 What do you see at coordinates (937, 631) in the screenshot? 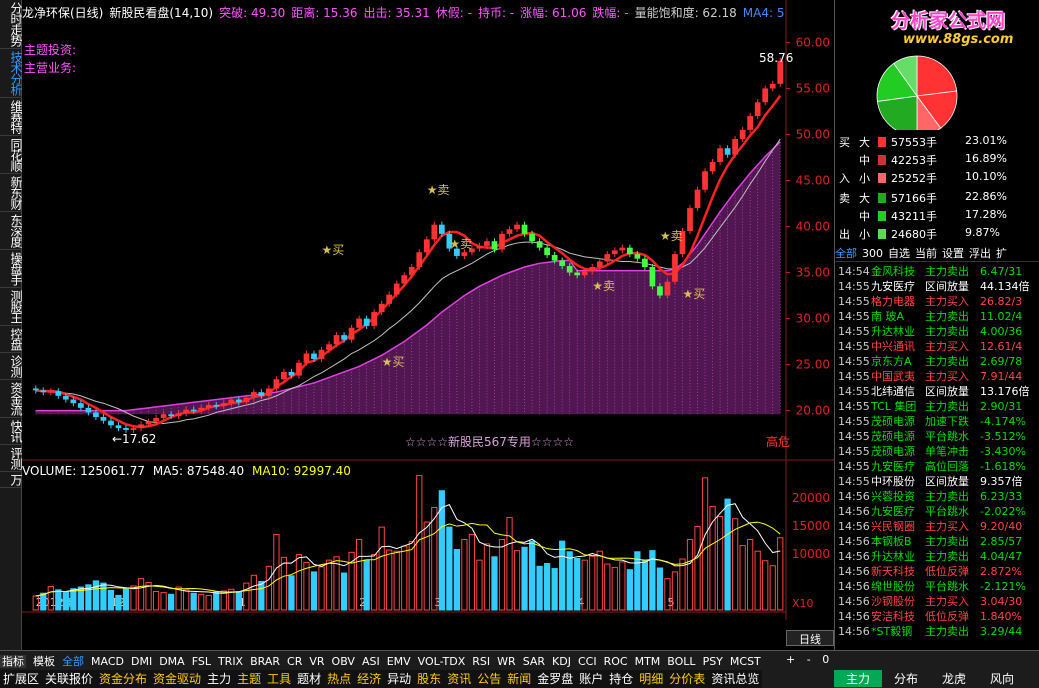
I see `ticker-row: 14:56 *ST毅钢 主力卖出 3.29/44` at bounding box center [937, 631].